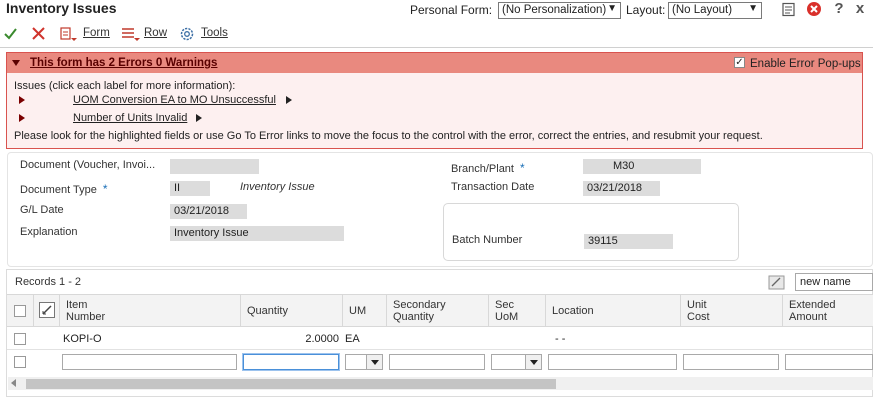  Describe the element at coordinates (731, 362) in the screenshot. I see `unit-cost-input` at that location.